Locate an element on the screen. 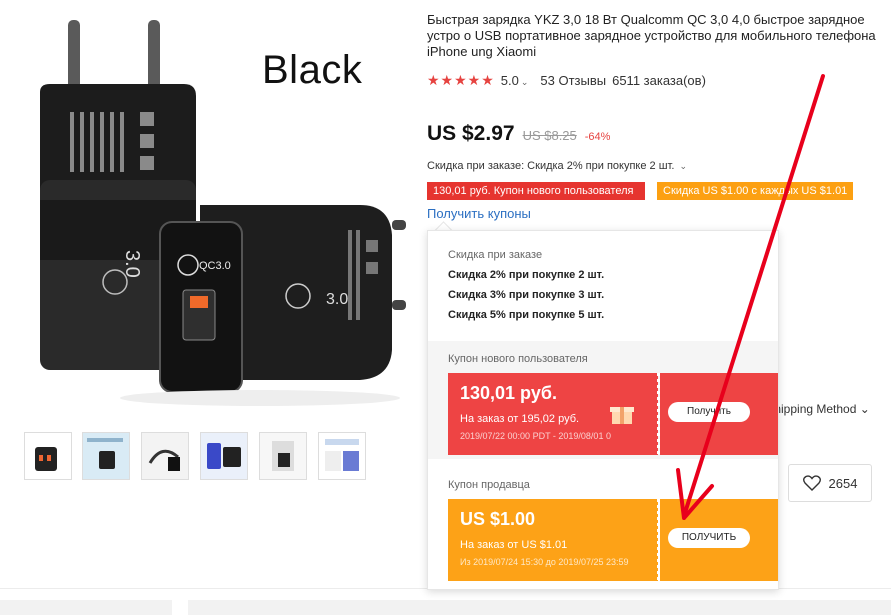  rating-row: ★★★★★ 5.0 ⌄ 53 Отзывы 6511 заказа(ов) is located at coordinates (566, 80).